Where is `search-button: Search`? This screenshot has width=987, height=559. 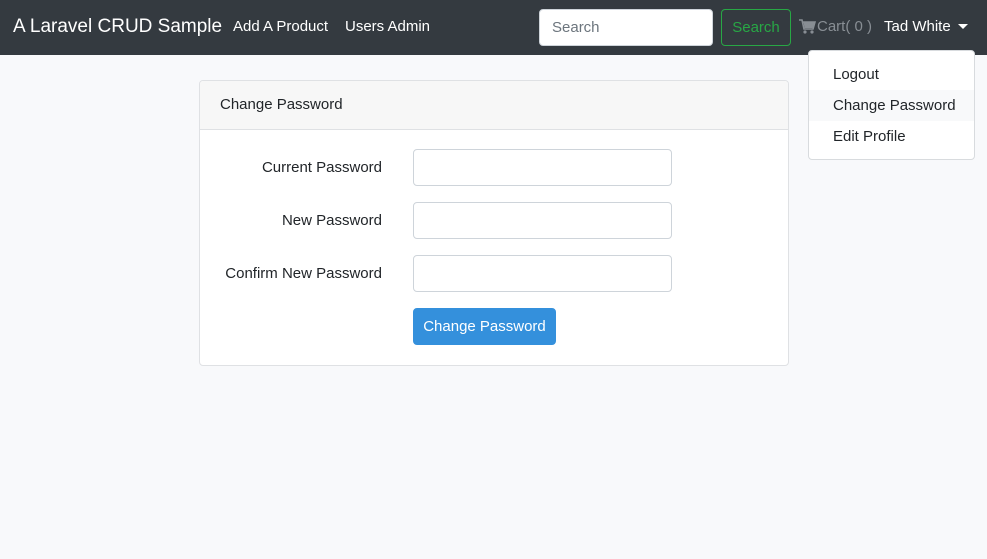
search-button: Search is located at coordinates (756, 27).